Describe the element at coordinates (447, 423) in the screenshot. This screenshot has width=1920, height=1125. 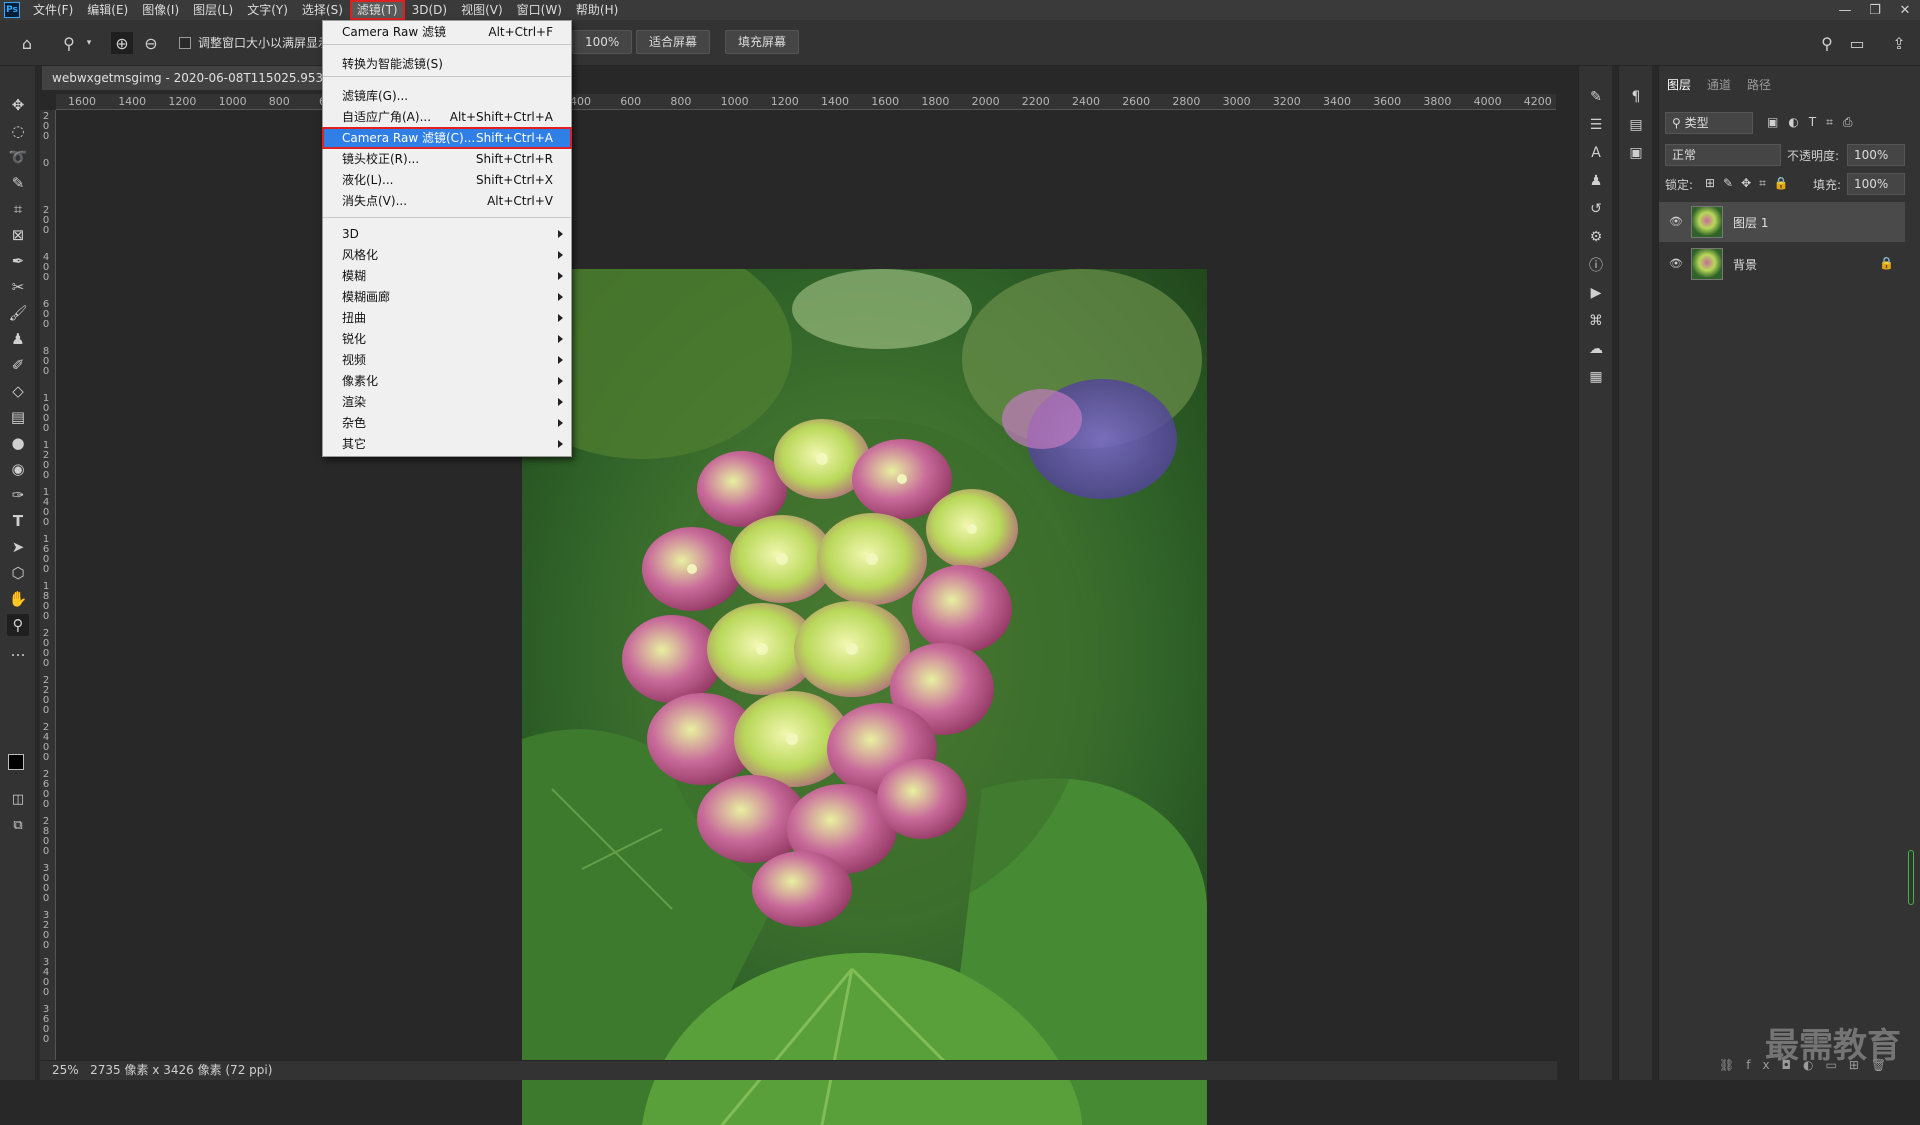
I see `submenu-noise: 杂色` at that location.